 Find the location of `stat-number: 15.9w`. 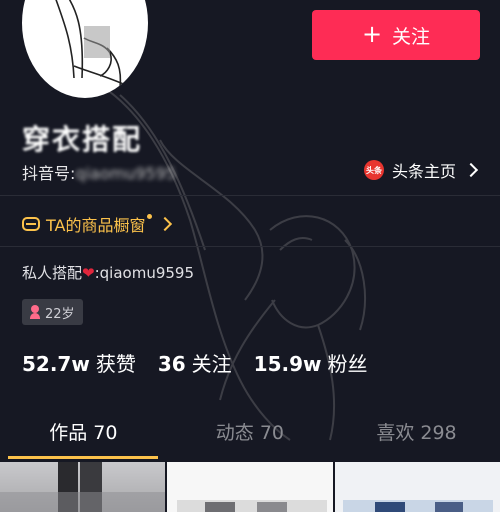

stat-number: 15.9w is located at coordinates (287, 364).